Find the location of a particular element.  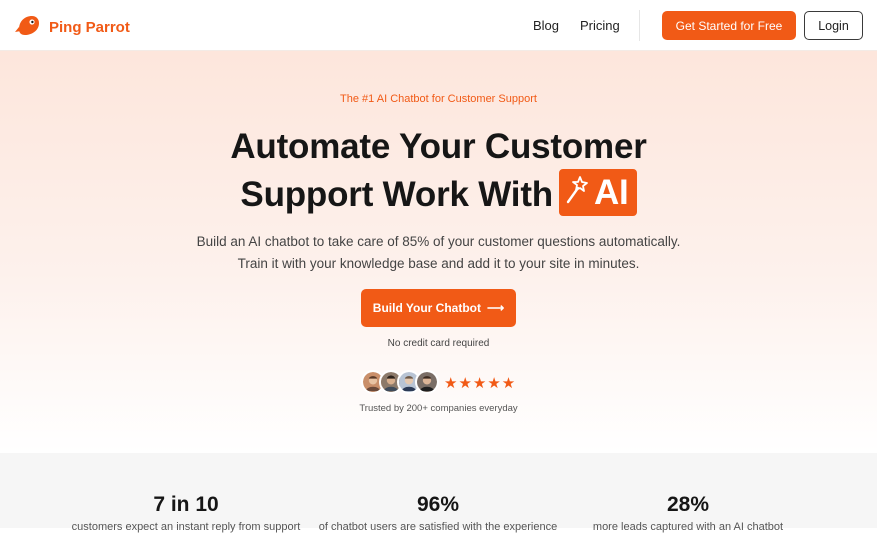

hero-title-text: Support Work With is located at coordinates (396, 194).